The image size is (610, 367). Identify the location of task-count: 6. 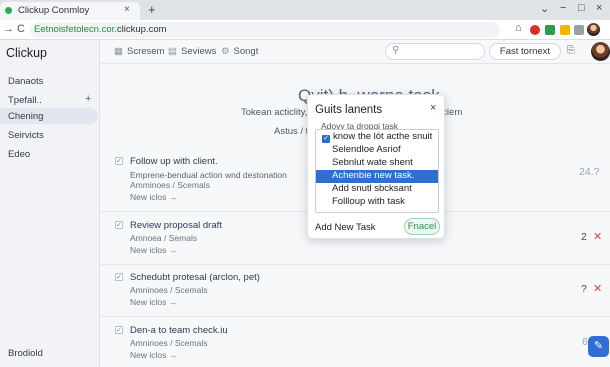
(585, 342).